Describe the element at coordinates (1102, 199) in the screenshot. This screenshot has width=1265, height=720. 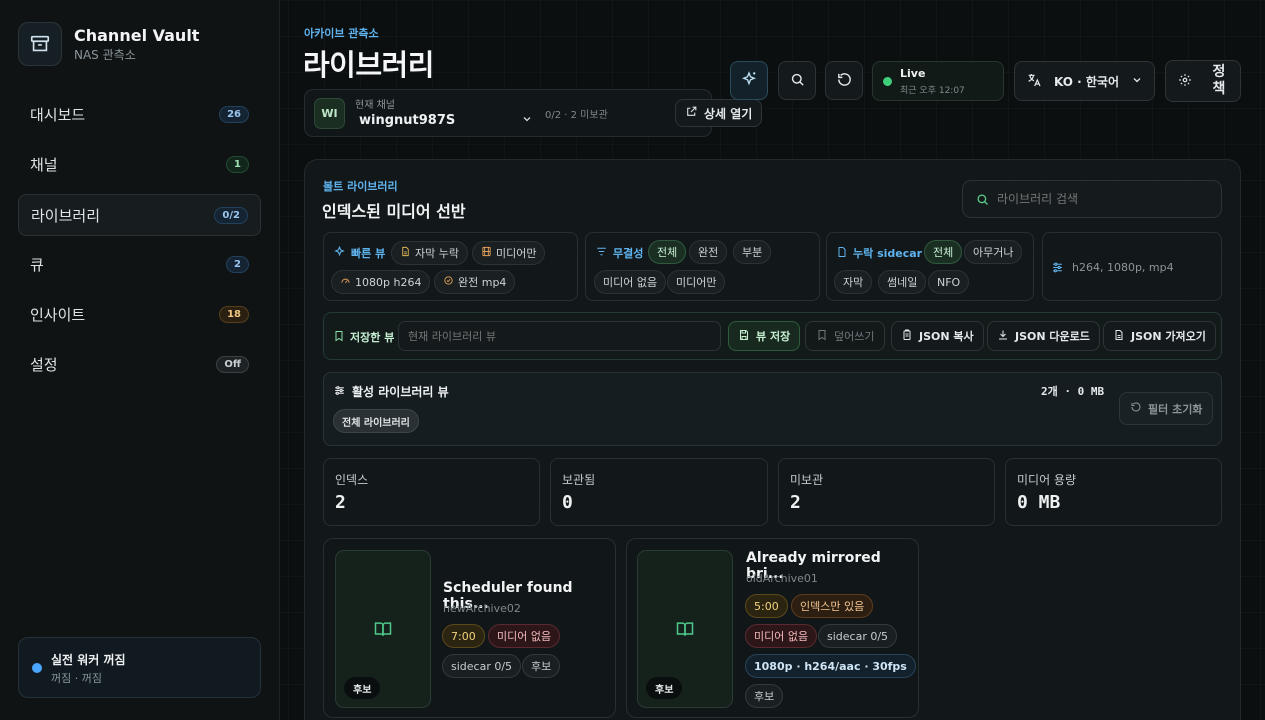
I see `library-search-input` at that location.